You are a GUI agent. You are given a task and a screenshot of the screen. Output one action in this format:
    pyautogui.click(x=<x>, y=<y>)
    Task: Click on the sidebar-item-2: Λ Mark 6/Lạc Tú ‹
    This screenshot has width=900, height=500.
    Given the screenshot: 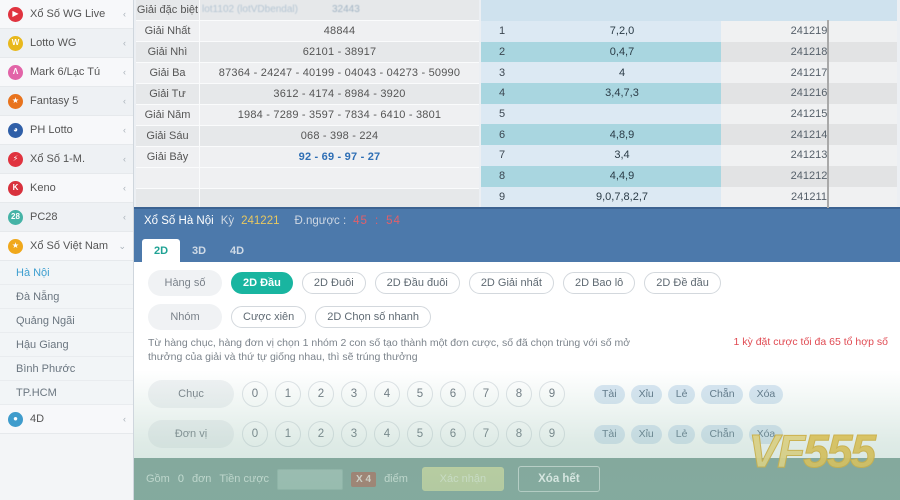 What is the action you would take?
    pyautogui.click(x=66, y=72)
    